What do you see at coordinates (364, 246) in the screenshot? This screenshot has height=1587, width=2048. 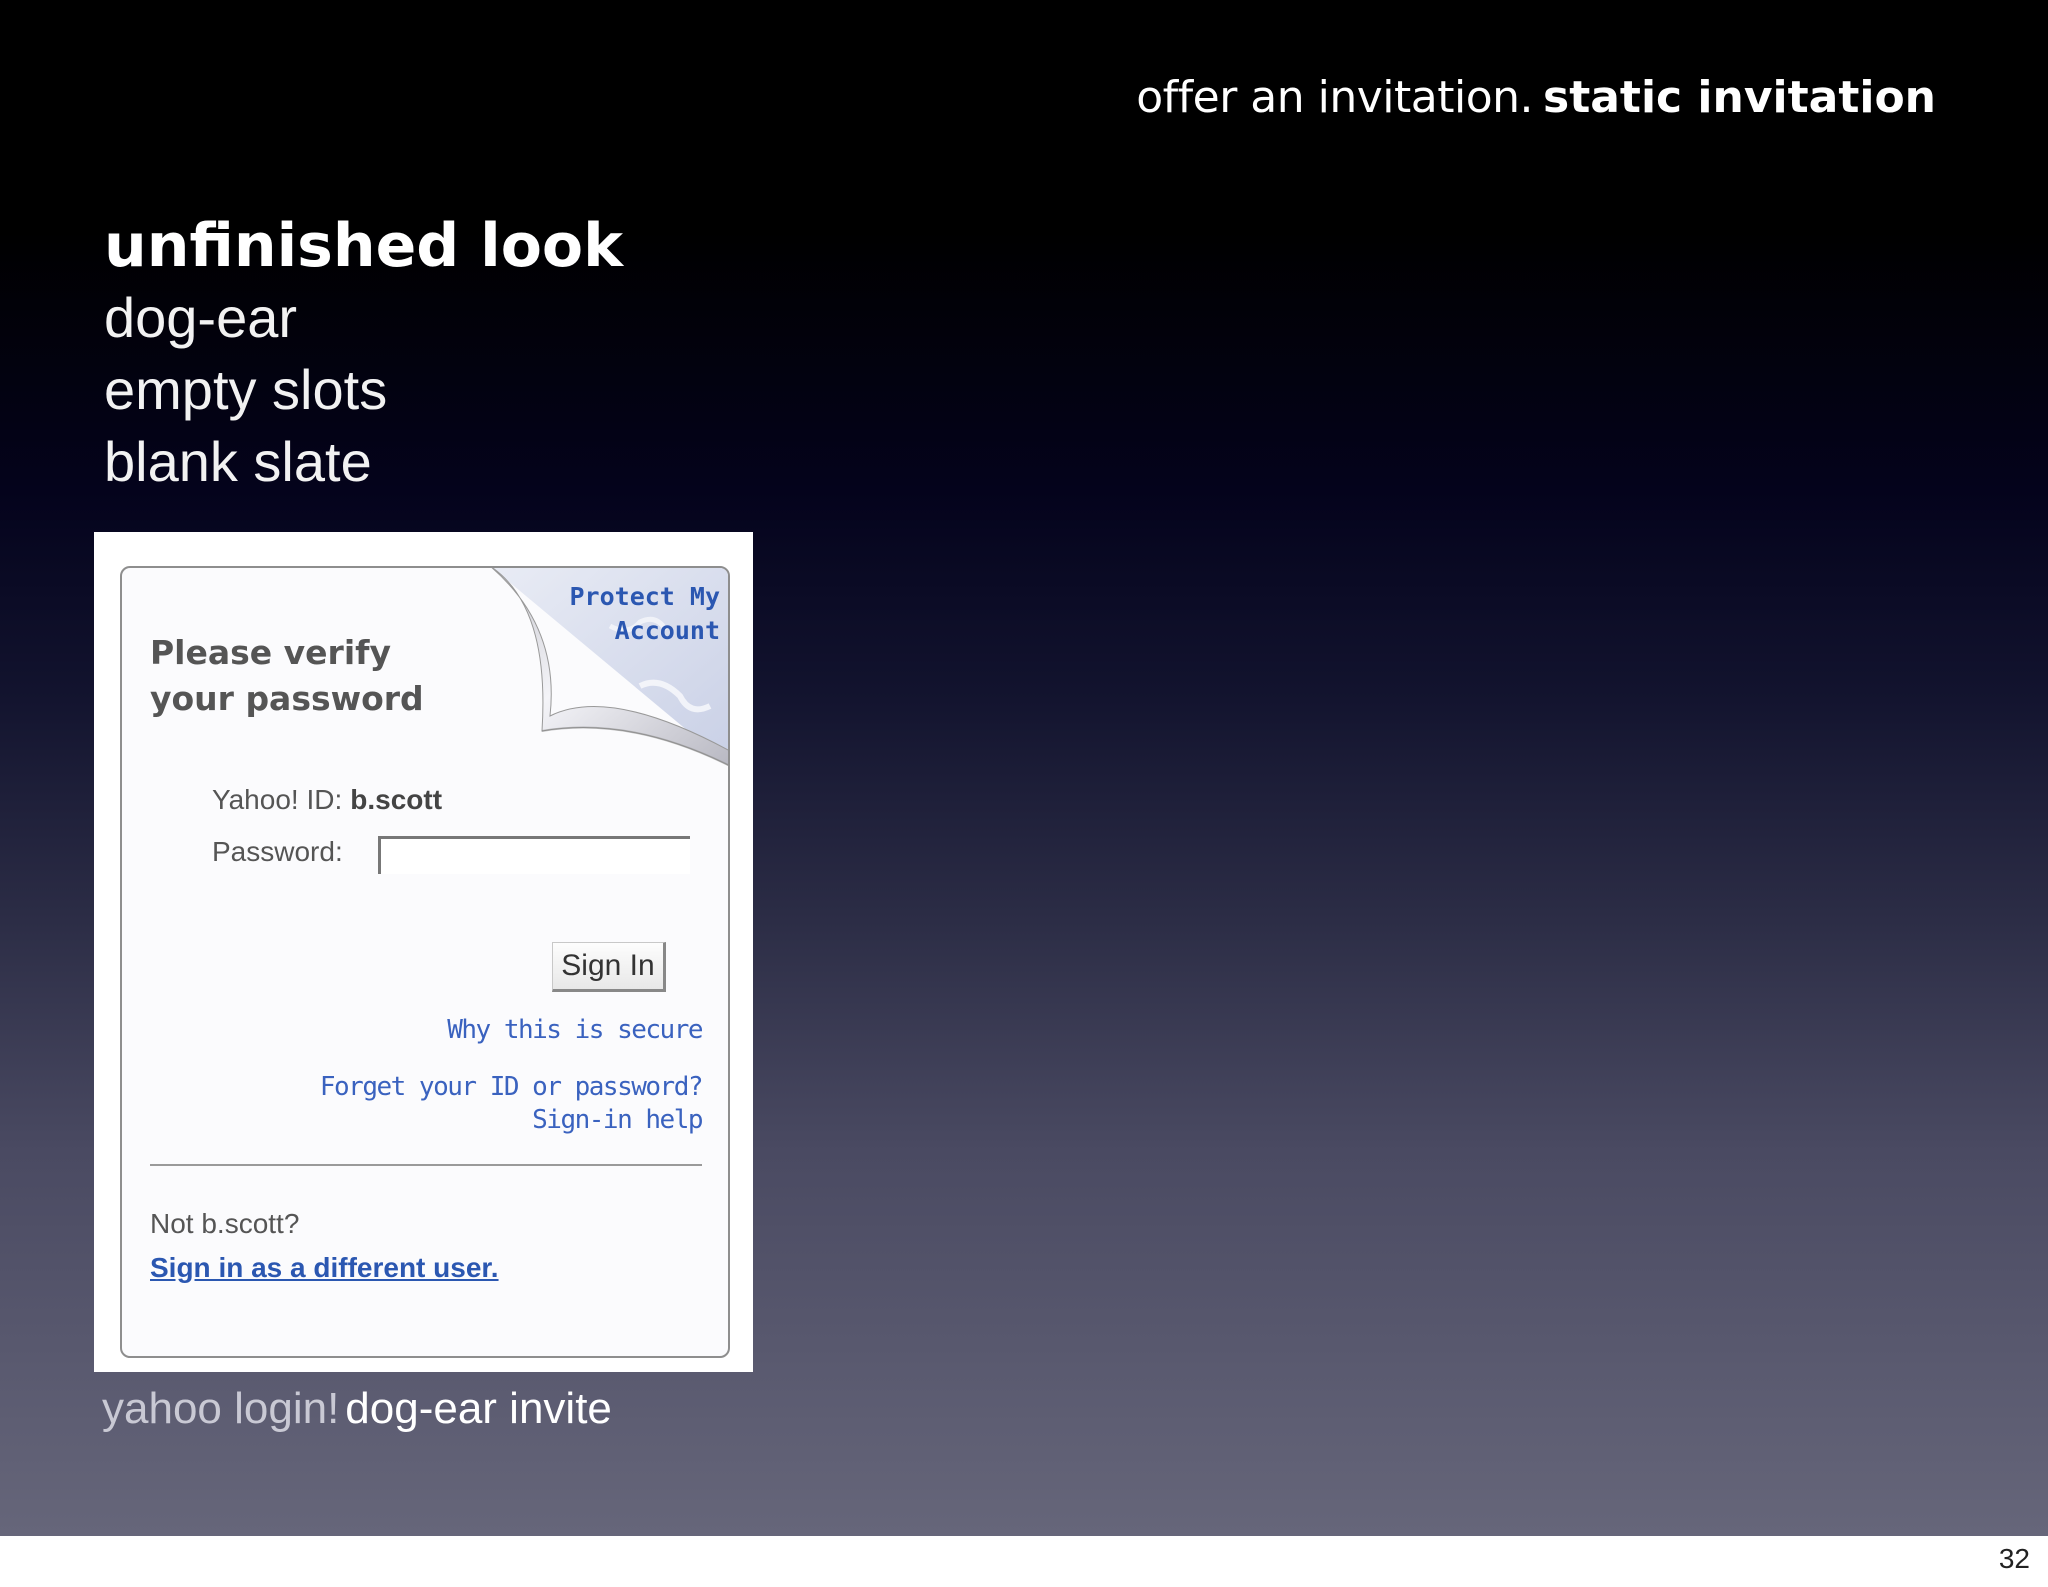 I see `bullet-heading: unfinished look` at bounding box center [364, 246].